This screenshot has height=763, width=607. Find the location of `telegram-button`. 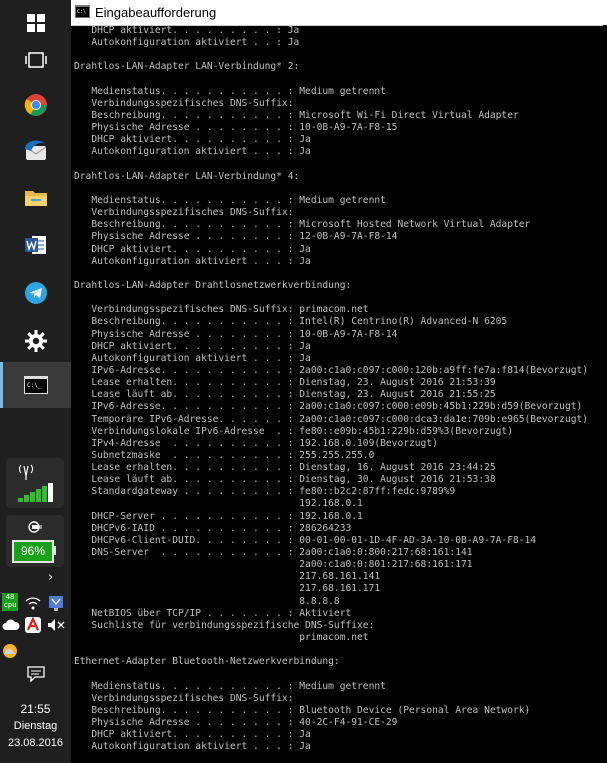

telegram-button is located at coordinates (35, 293).